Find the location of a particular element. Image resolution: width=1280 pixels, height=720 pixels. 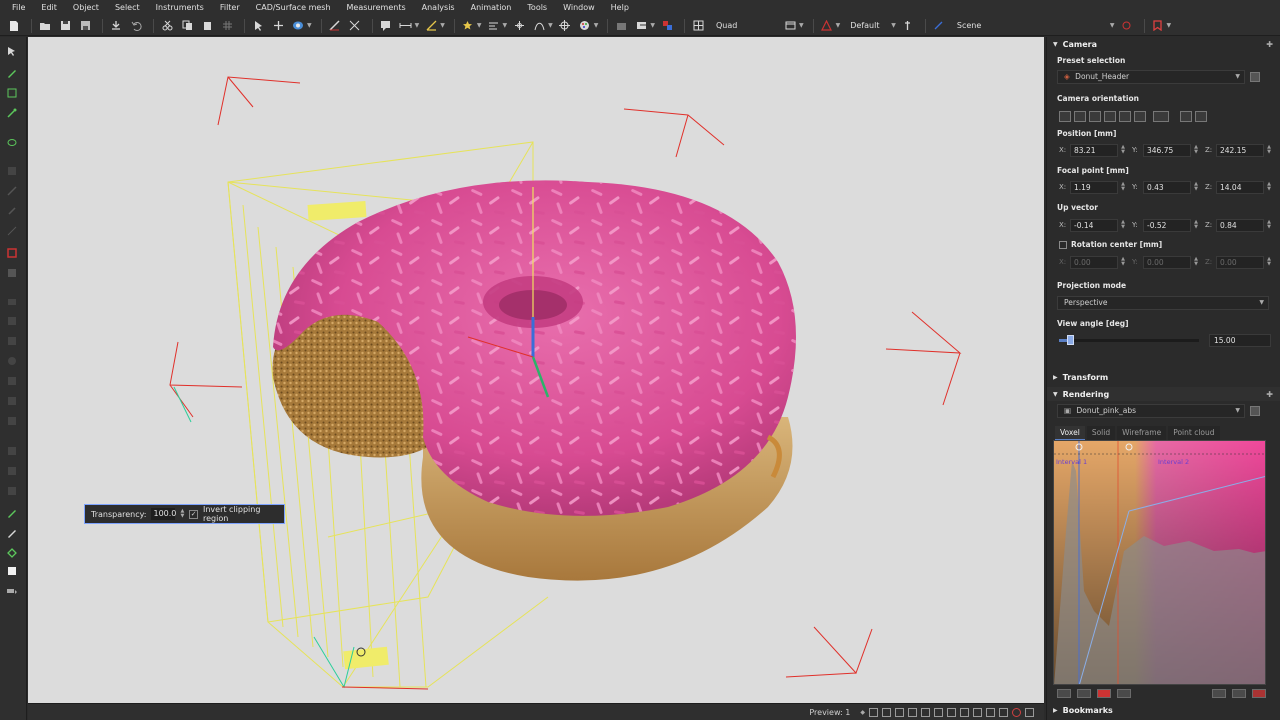

invert-clipping-checkbox: ✓ is located at coordinates (193, 514).